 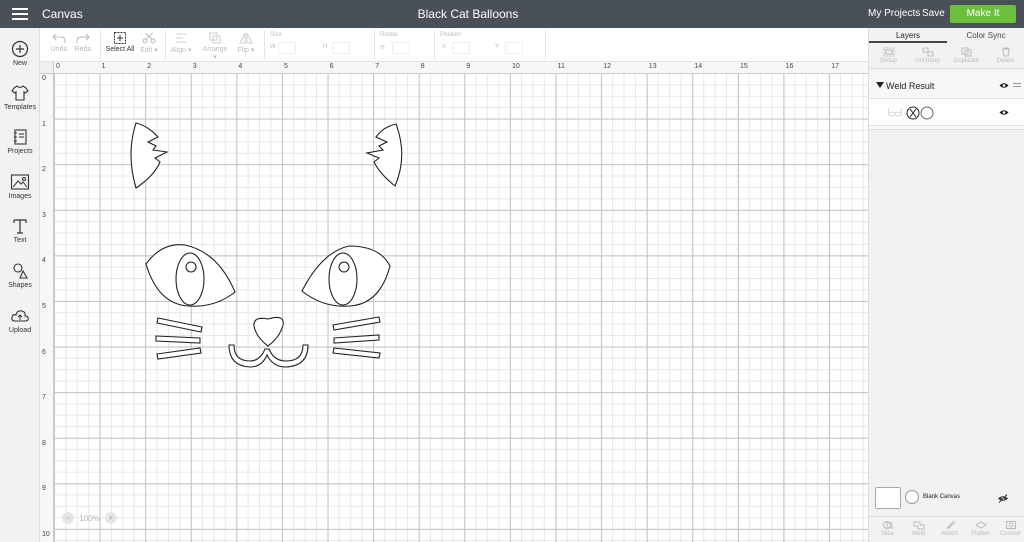 I want to click on zoom-in-button: +, so click(x=110, y=518).